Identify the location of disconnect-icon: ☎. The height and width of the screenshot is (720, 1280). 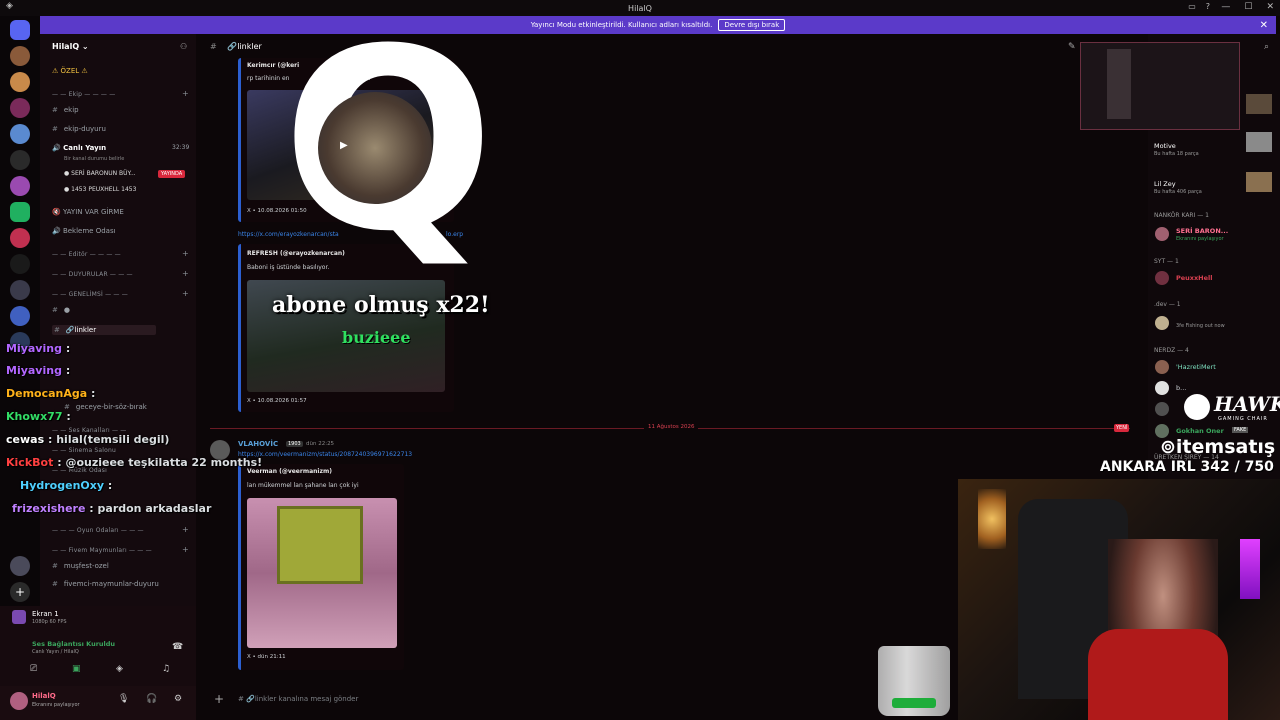
(177, 647).